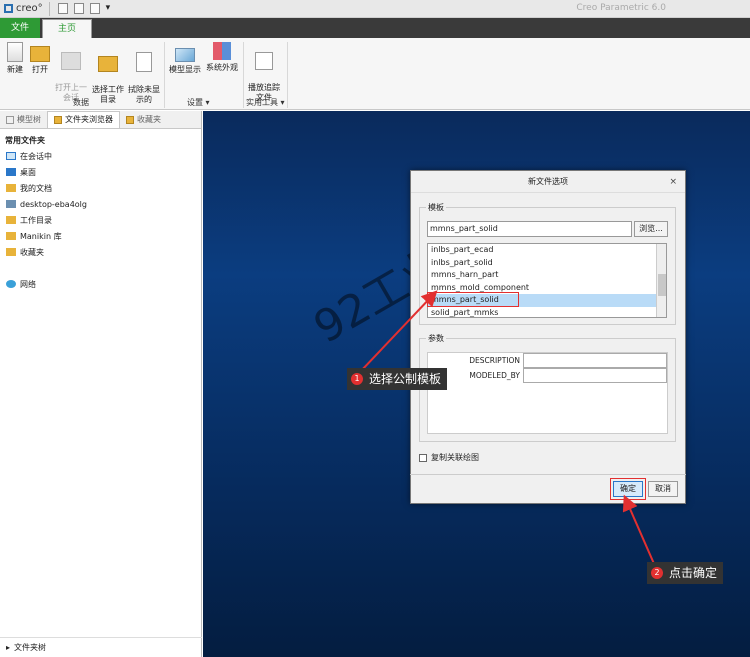  What do you see at coordinates (11, 156) in the screenshot?
I see `monitor-icon` at bounding box center [11, 156].